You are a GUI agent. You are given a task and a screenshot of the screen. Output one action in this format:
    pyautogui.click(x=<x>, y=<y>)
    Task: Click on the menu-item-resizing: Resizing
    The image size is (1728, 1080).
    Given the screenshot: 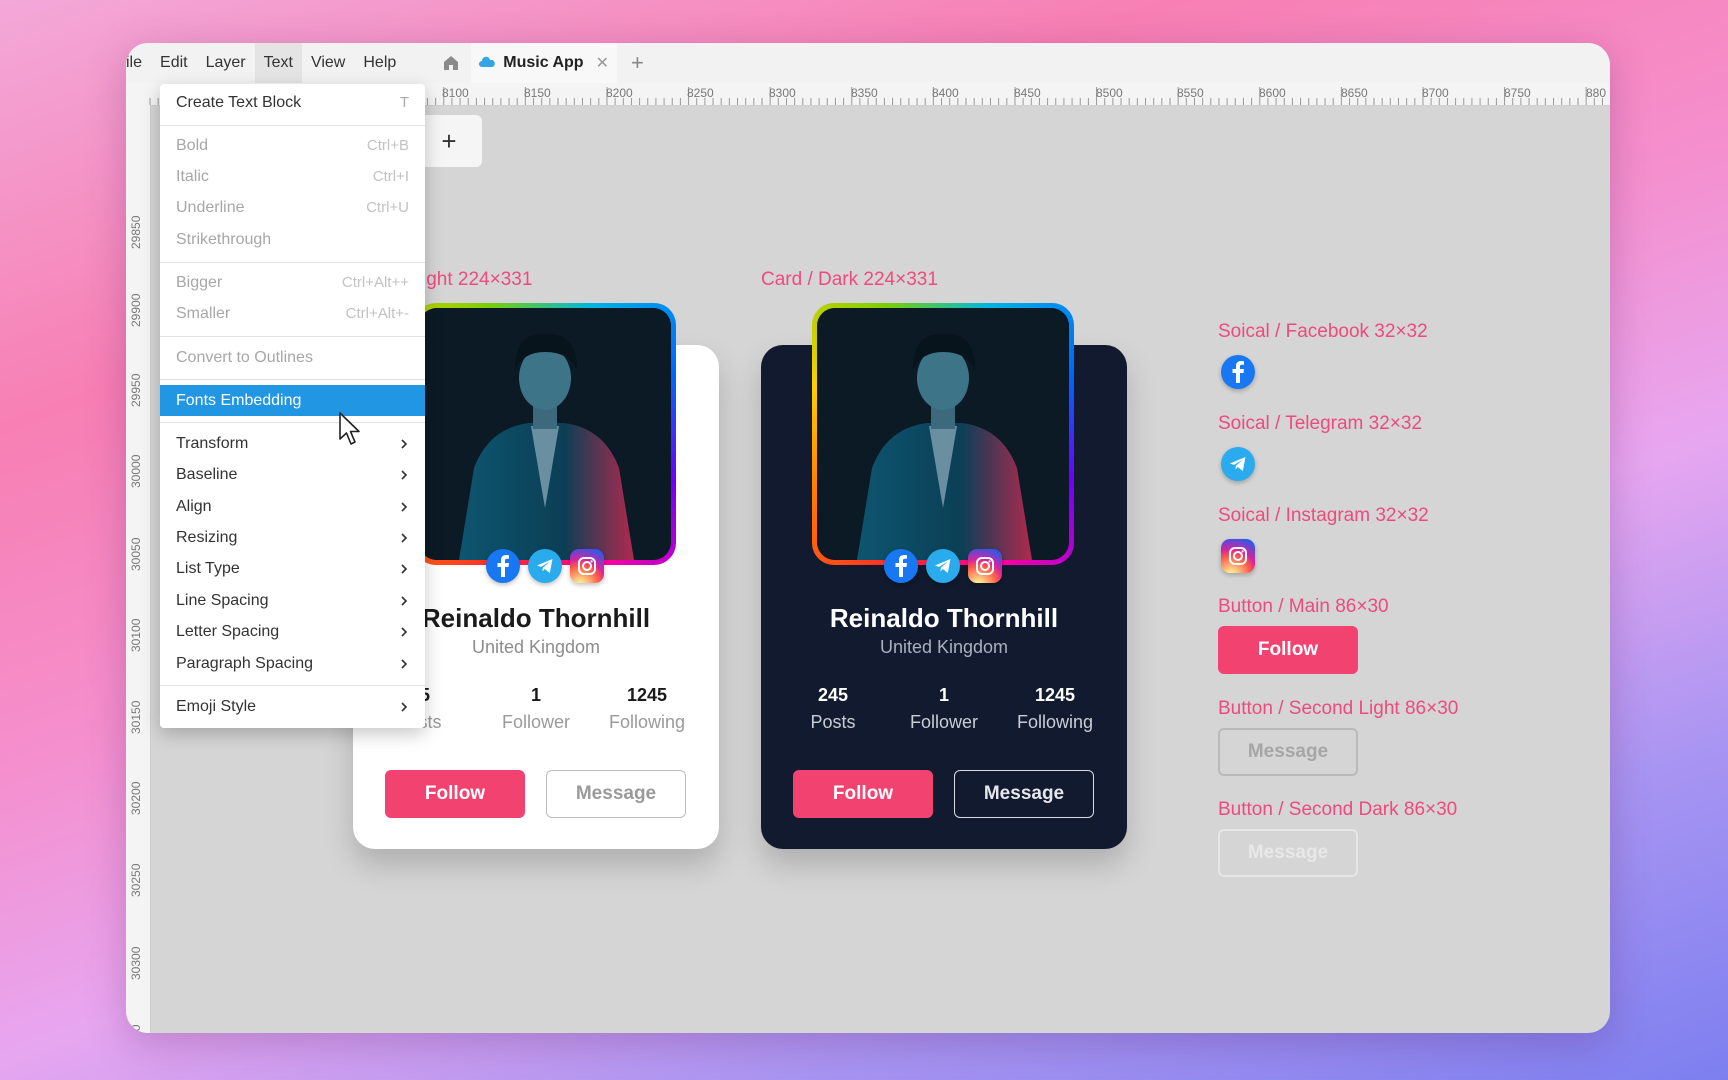 What is the action you would take?
    pyautogui.click(x=292, y=537)
    